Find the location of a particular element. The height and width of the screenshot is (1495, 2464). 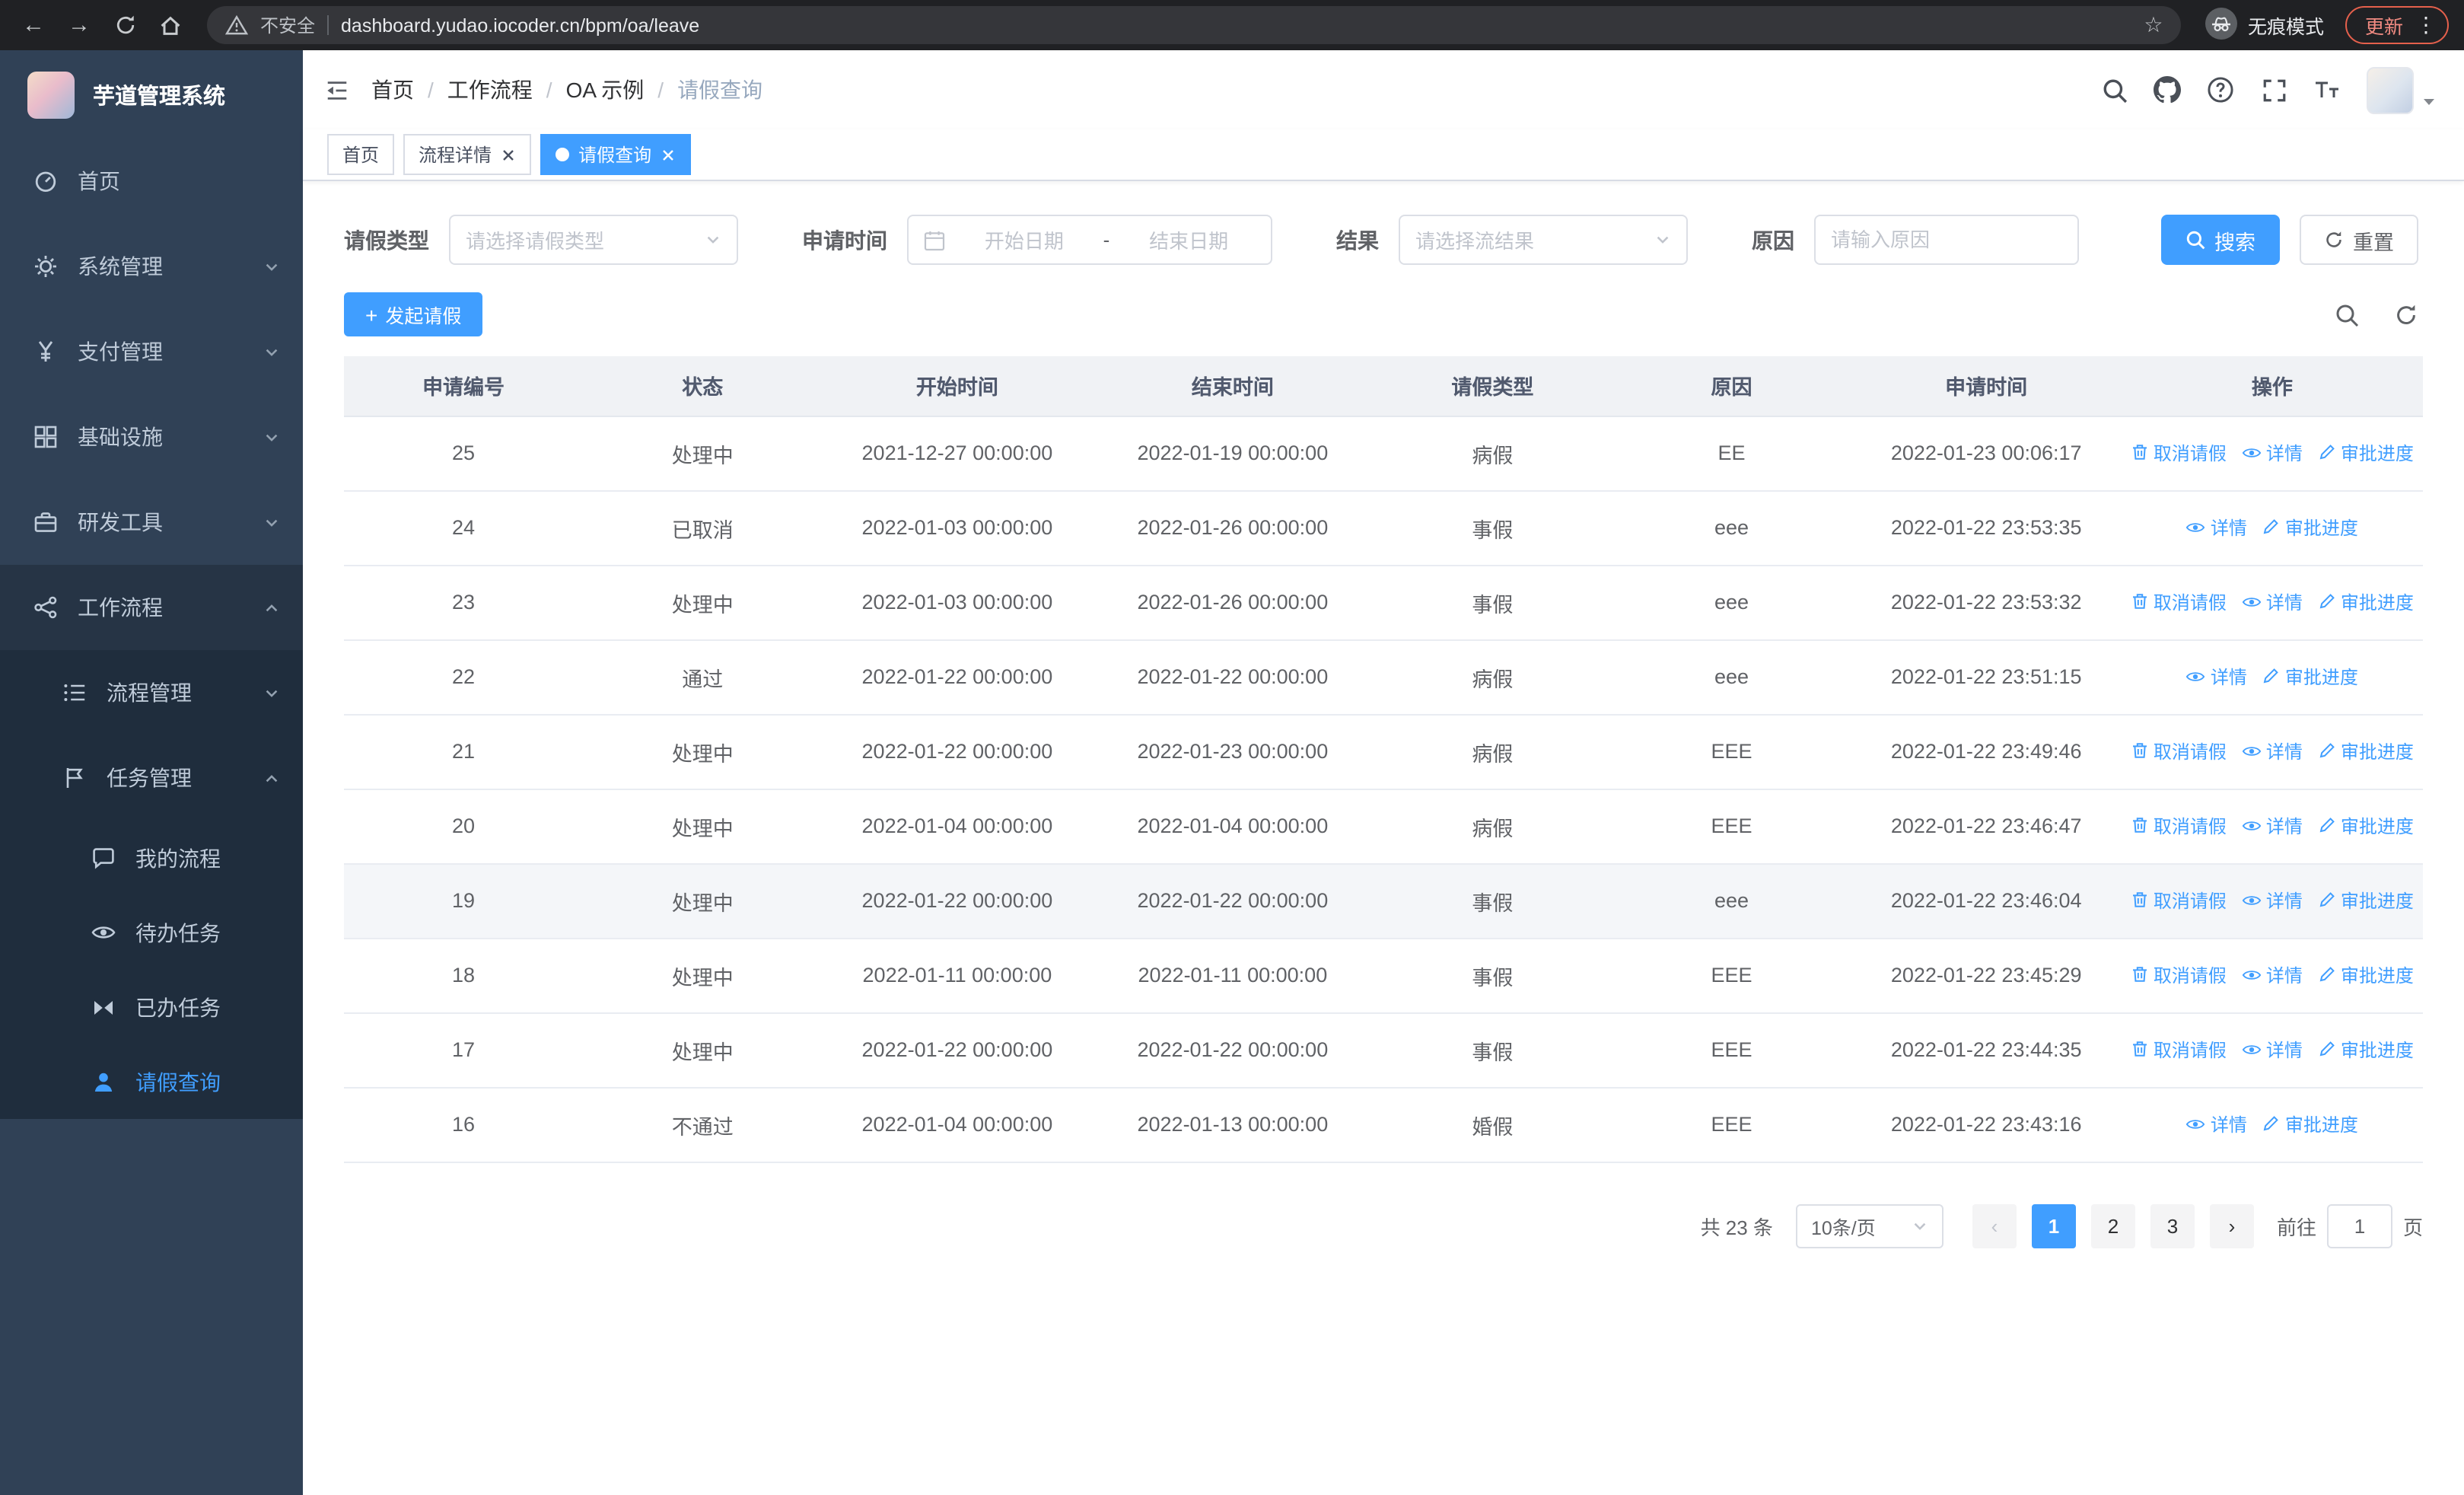

breadcrumb-workflow: 工作流程 is located at coordinates (490, 90).